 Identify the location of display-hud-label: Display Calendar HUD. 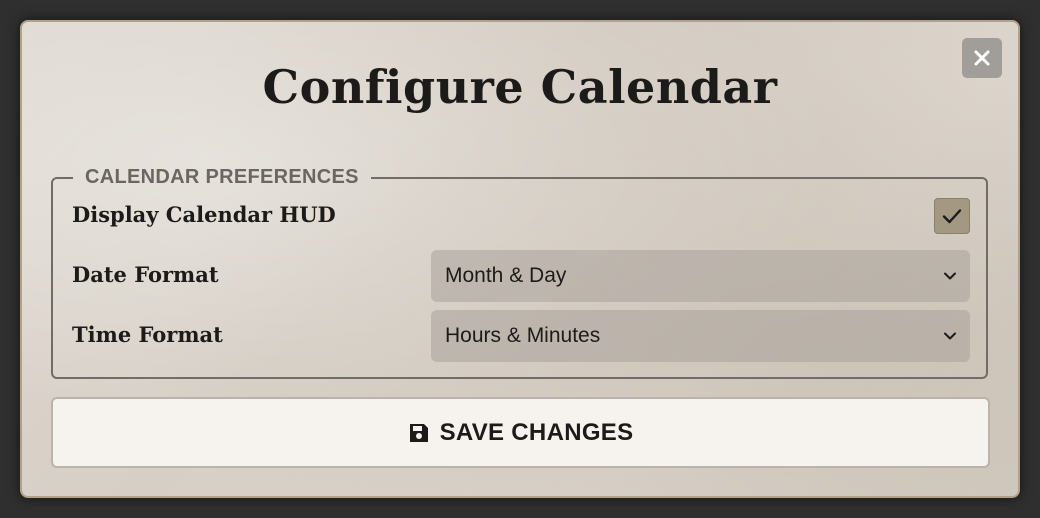
(204, 214).